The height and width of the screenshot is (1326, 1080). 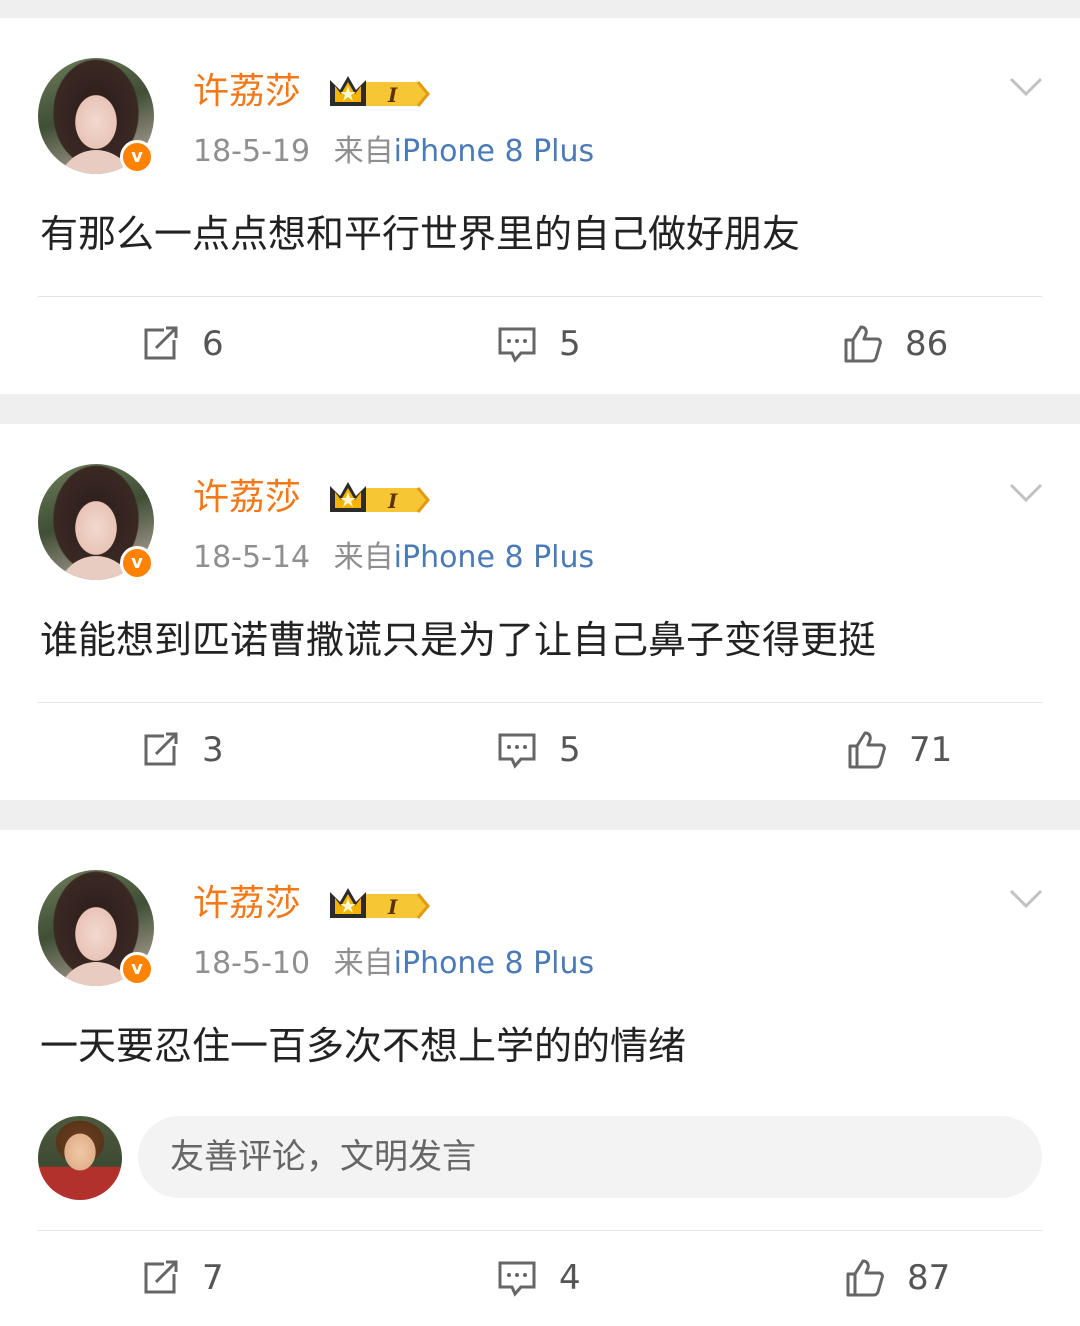 What do you see at coordinates (895, 344) in the screenshot?
I see `like-button: 86` at bounding box center [895, 344].